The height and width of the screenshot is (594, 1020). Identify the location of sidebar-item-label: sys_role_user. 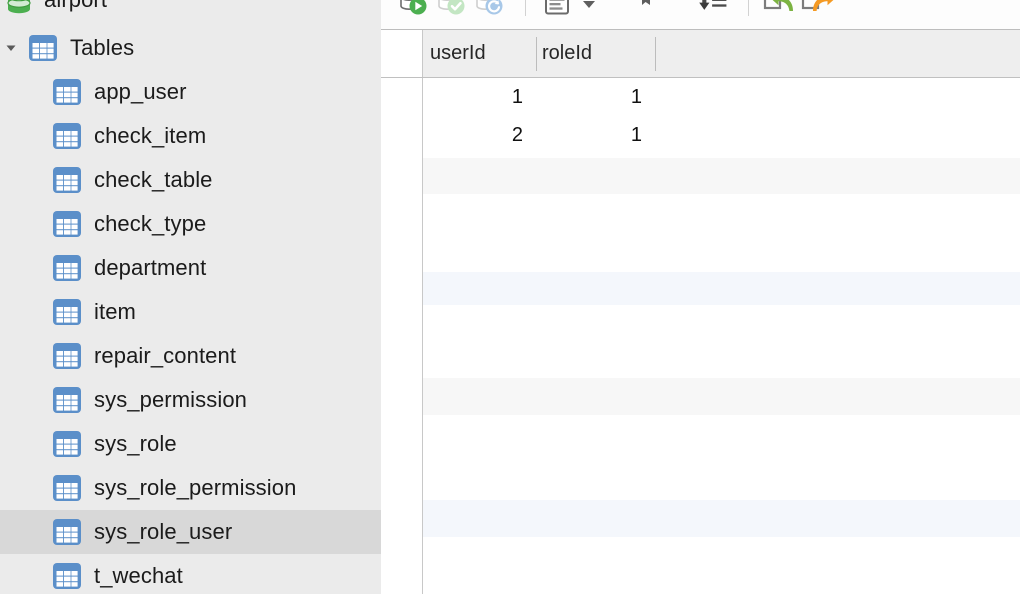
(163, 531).